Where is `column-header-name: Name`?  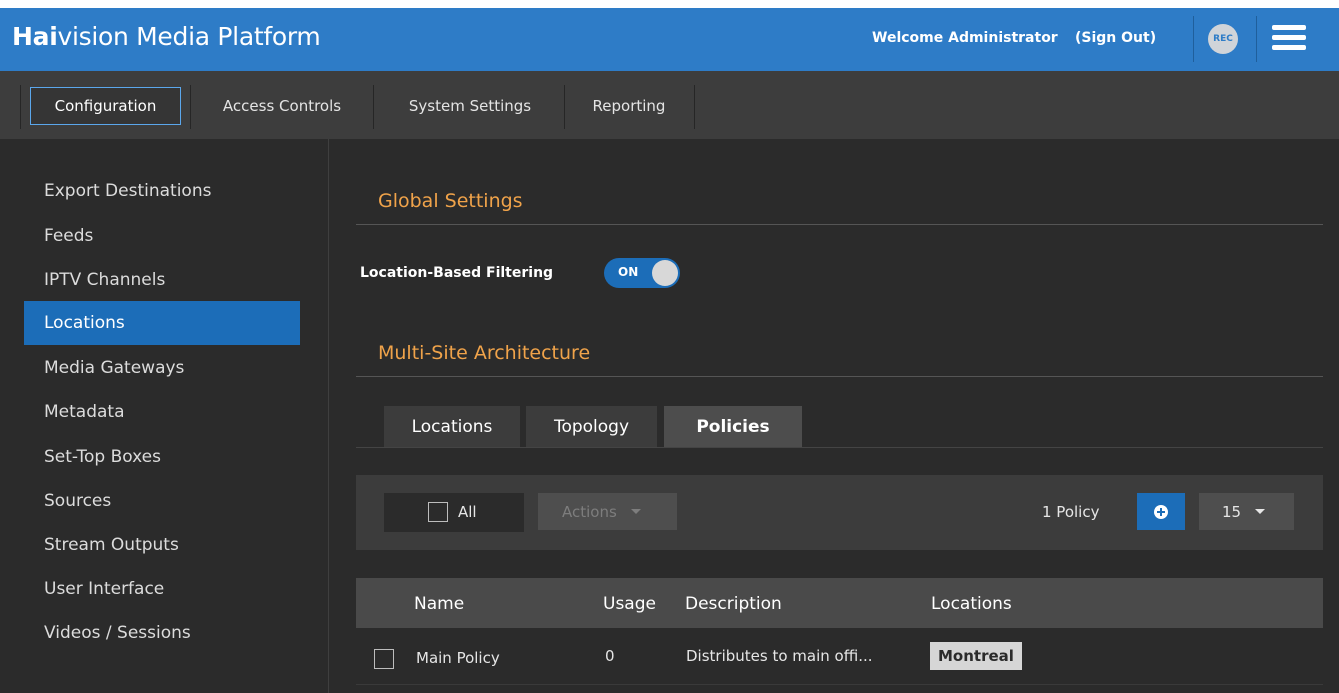
column-header-name: Name is located at coordinates (439, 604).